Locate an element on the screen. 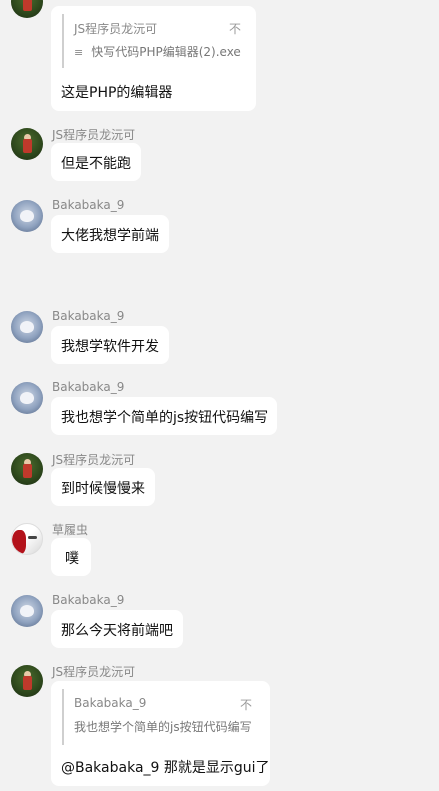  message-text: 那么今天将前端吧 is located at coordinates (117, 631).